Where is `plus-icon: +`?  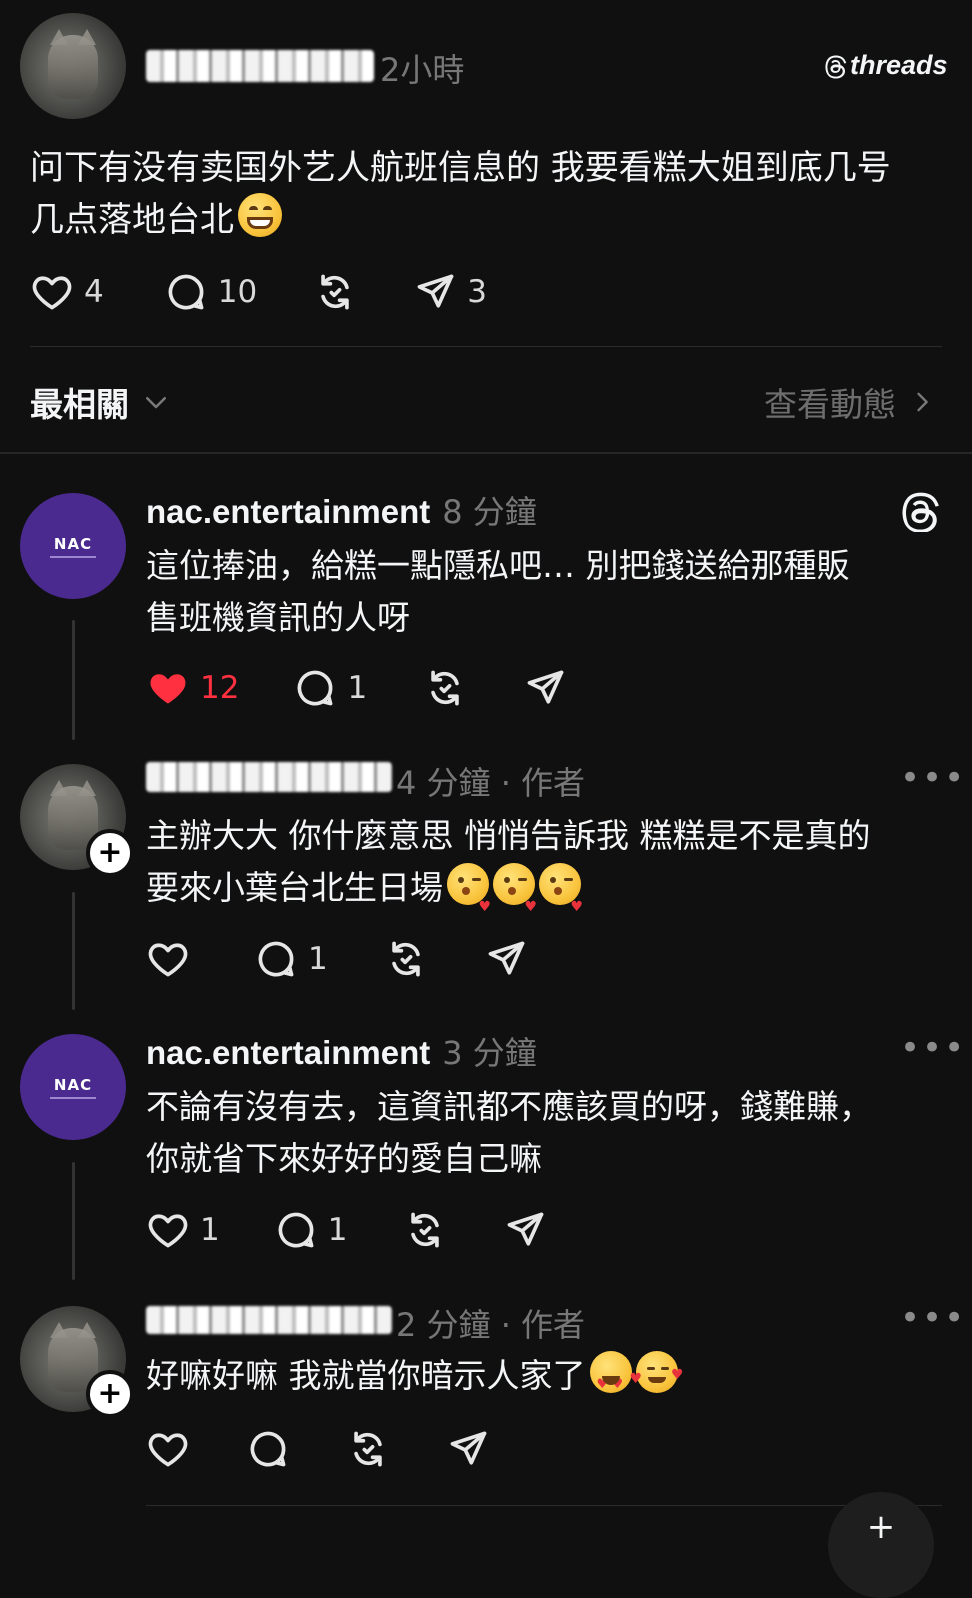 plus-icon: + is located at coordinates (881, 1527).